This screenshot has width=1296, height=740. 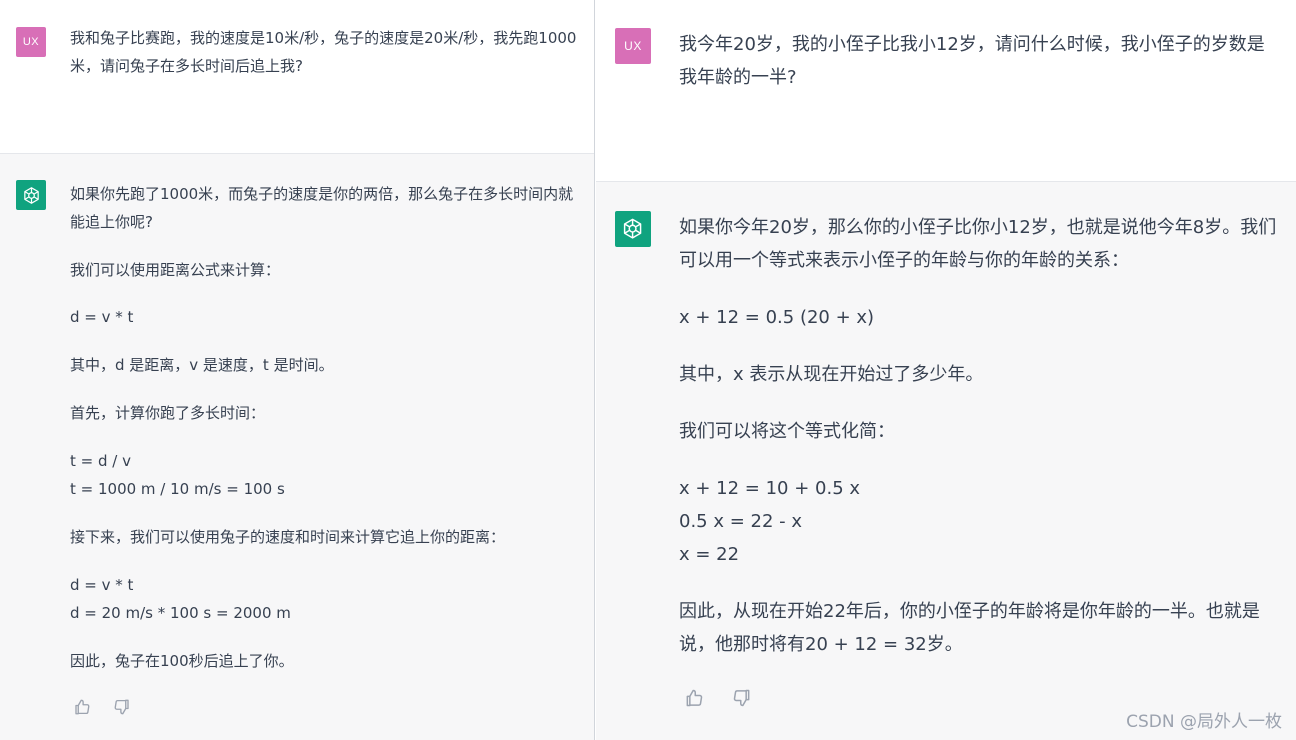 What do you see at coordinates (1204, 722) in the screenshot?
I see `csdn-watermark: CSDN @局外人一枚` at bounding box center [1204, 722].